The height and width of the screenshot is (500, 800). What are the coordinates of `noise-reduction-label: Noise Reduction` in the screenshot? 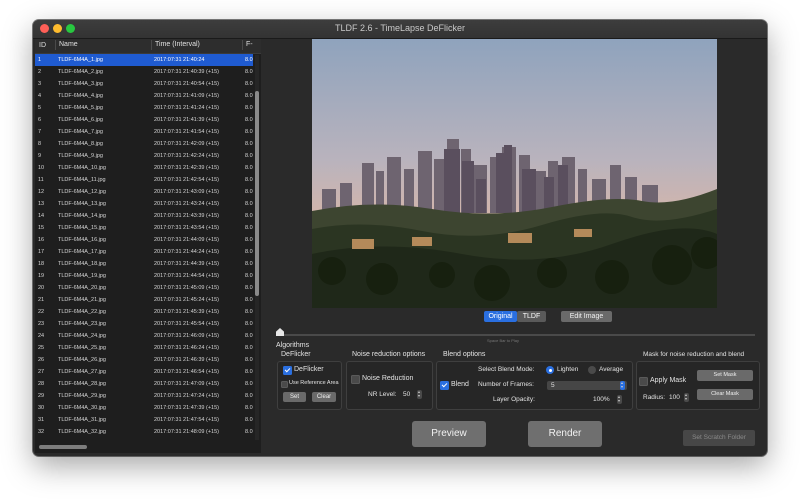 It's located at (388, 378).